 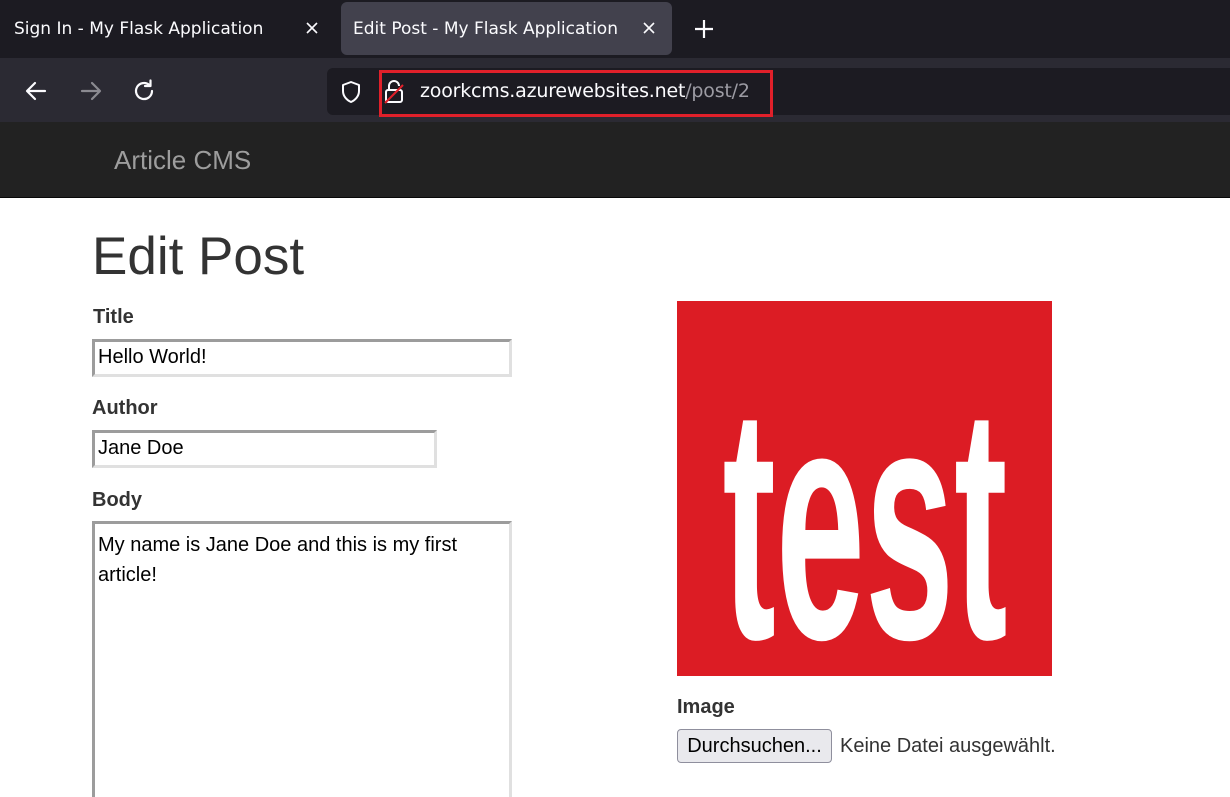 What do you see at coordinates (704, 29) in the screenshot?
I see `plus-icon` at bounding box center [704, 29].